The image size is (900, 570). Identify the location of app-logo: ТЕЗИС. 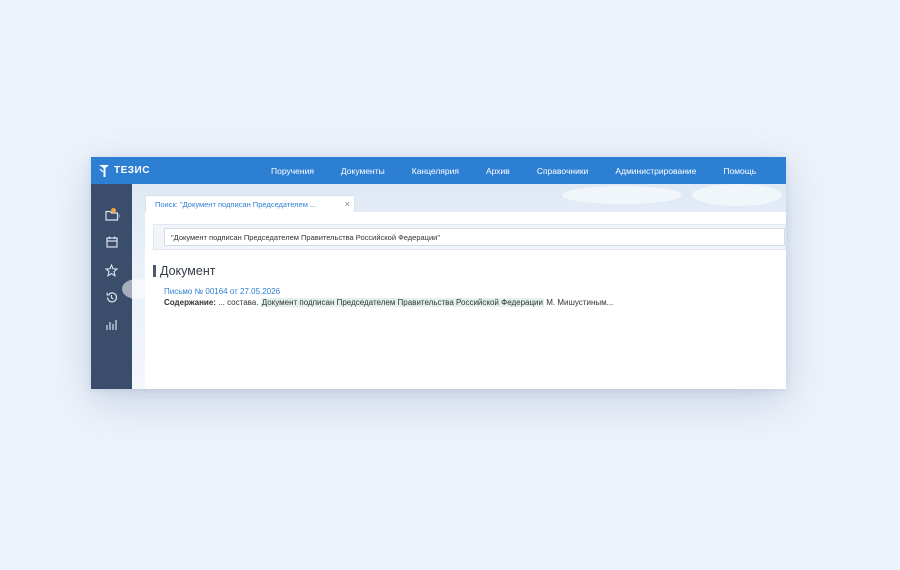
(171, 170).